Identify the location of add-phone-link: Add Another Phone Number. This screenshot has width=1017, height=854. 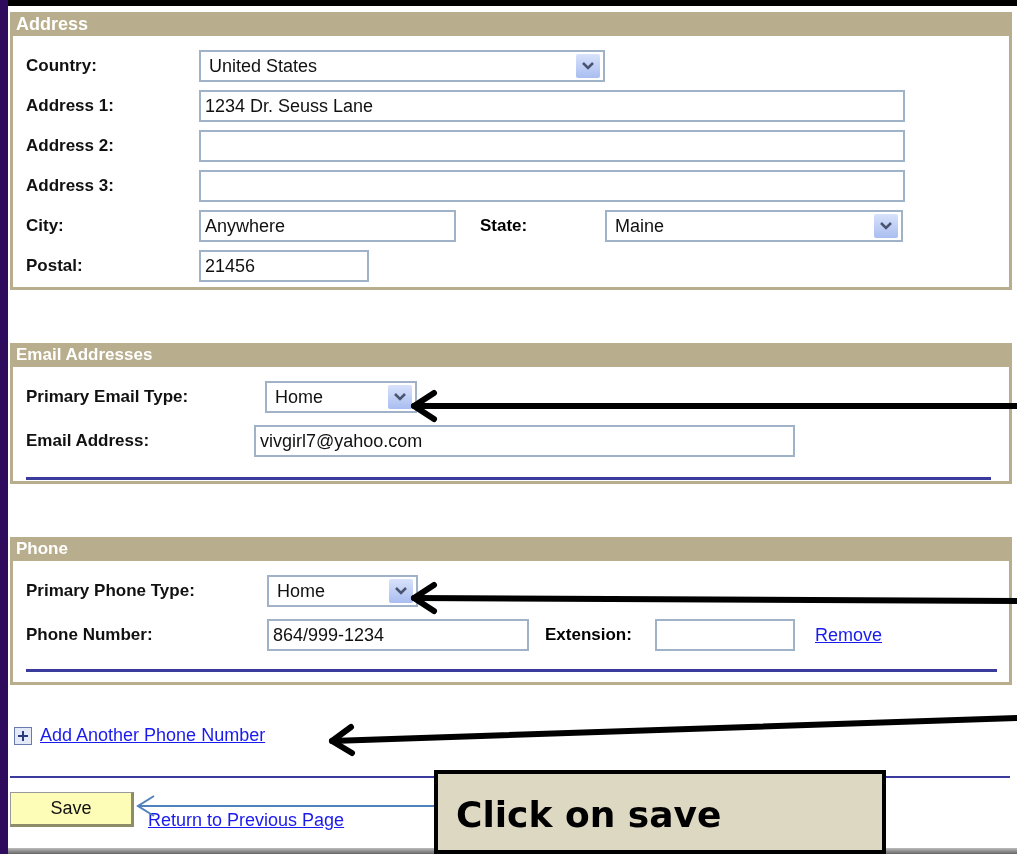
(153, 735).